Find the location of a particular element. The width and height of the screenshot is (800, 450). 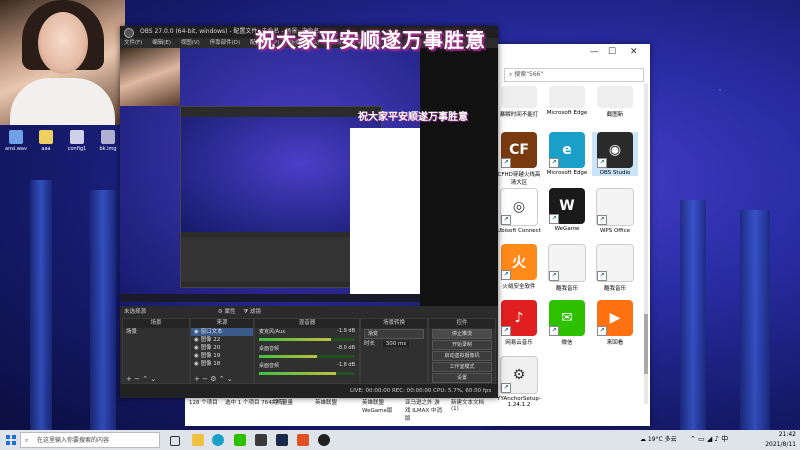

mixer-channel-name: 麦克风/Aux is located at coordinates (272, 332).